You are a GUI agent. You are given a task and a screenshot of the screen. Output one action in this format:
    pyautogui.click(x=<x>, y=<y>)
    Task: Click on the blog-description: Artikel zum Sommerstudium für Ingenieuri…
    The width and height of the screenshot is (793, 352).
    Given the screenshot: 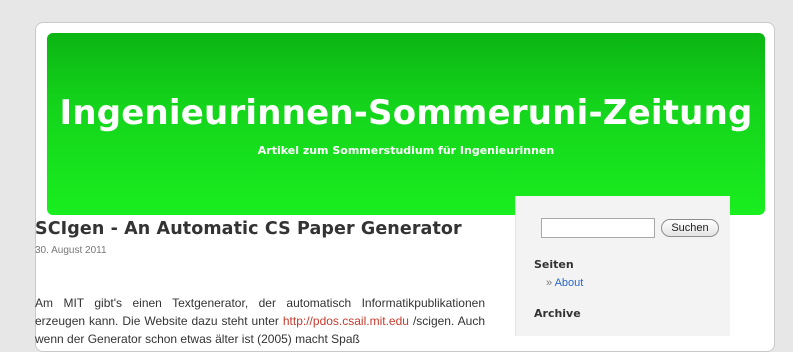 What is the action you would take?
    pyautogui.click(x=406, y=150)
    